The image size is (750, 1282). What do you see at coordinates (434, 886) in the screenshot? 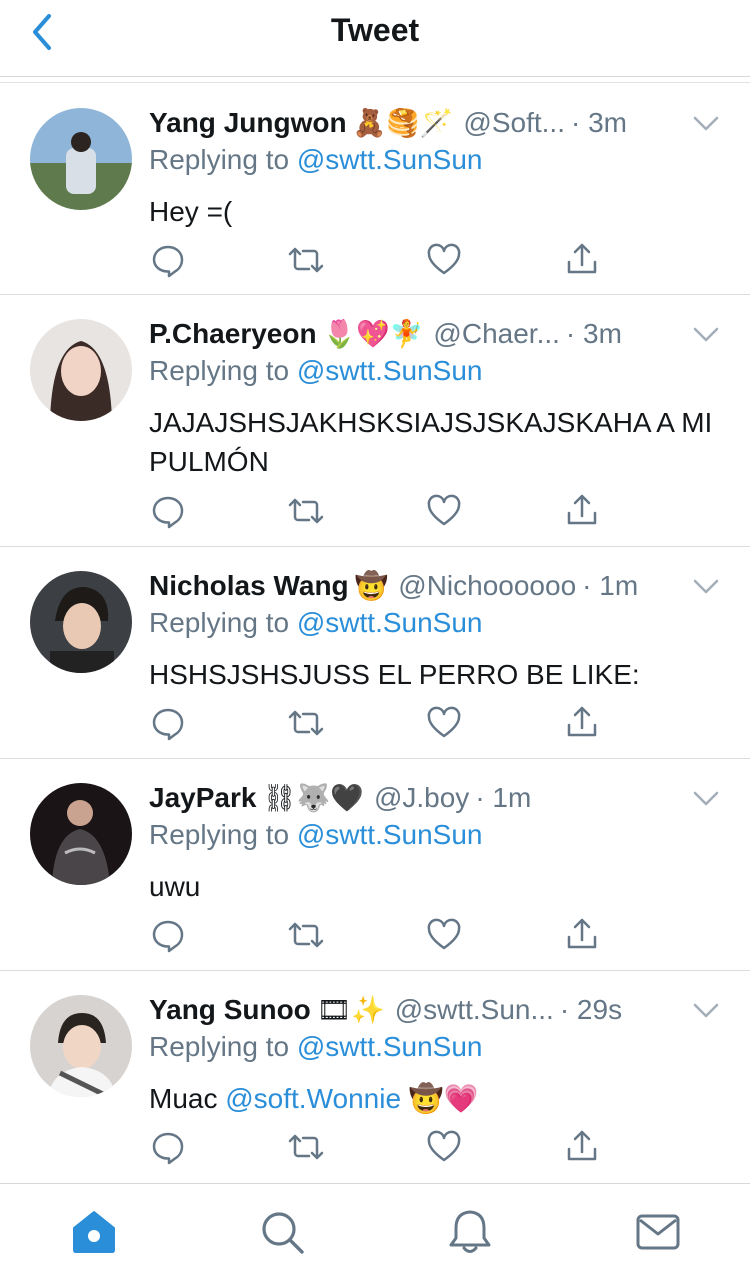
I see `tweet-text: uwu` at bounding box center [434, 886].